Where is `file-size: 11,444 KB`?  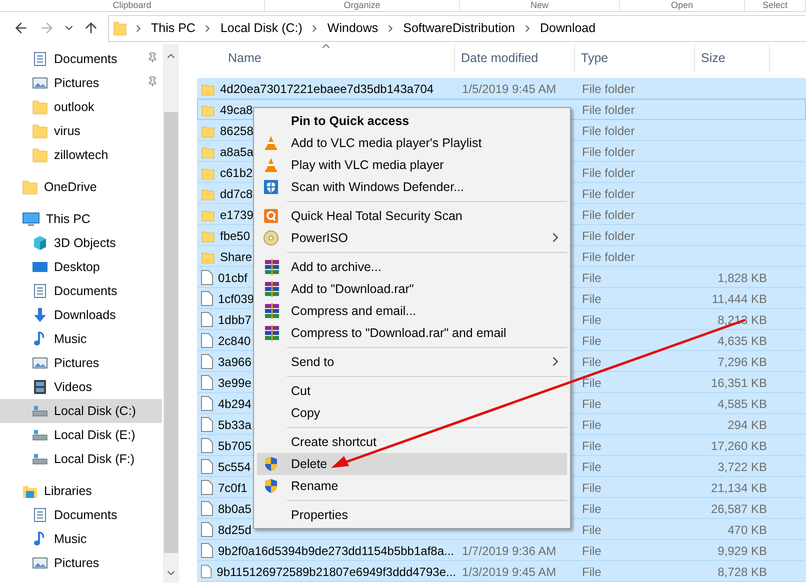 file-size: 11,444 KB is located at coordinates (739, 299).